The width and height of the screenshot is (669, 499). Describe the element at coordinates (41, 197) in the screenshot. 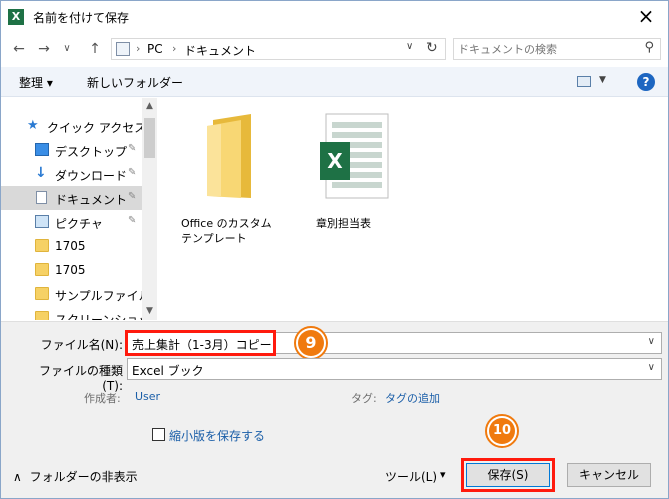

I see `document-icon` at that location.